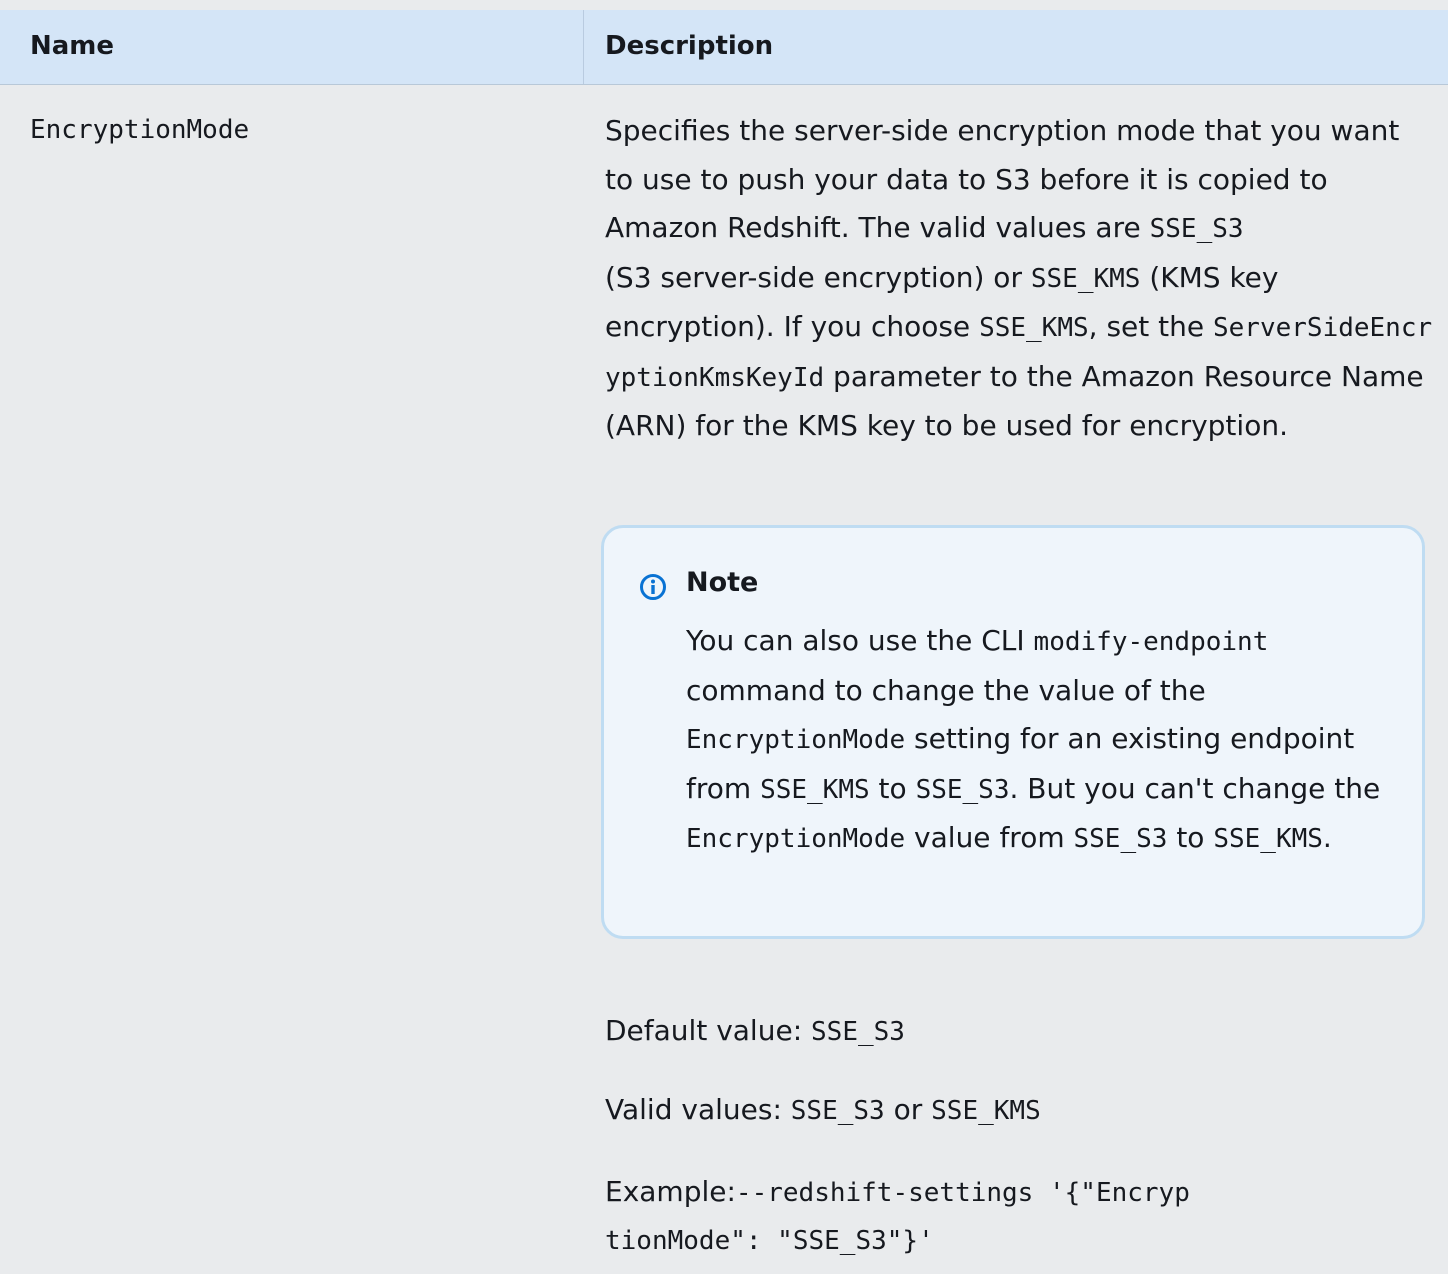 The height and width of the screenshot is (1274, 1448). I want to click on column-divider, so click(583, 47).